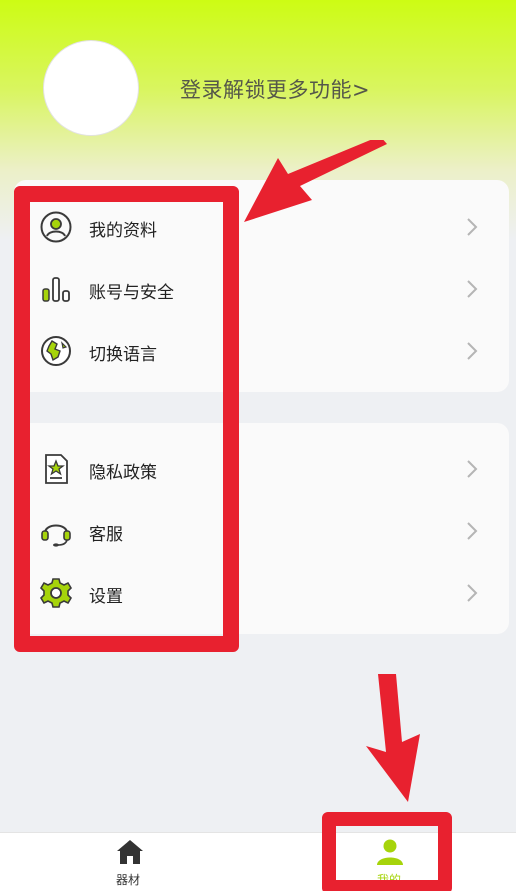  Describe the element at coordinates (56, 351) in the screenshot. I see `globe-icon` at that location.